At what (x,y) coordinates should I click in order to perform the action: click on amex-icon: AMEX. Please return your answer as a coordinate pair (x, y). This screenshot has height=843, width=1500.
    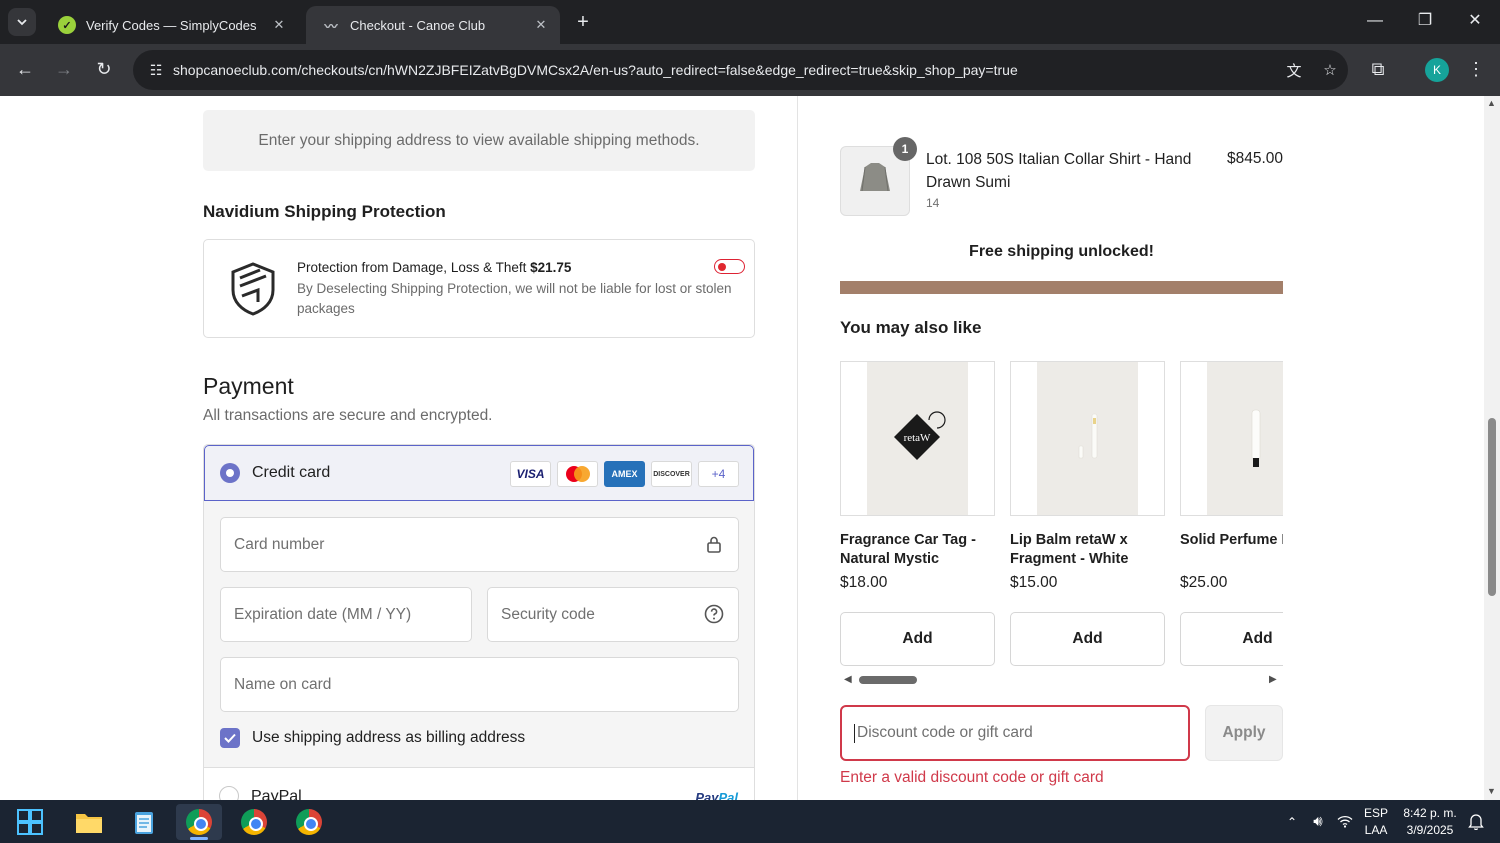
    Looking at the image, I should click on (624, 474).